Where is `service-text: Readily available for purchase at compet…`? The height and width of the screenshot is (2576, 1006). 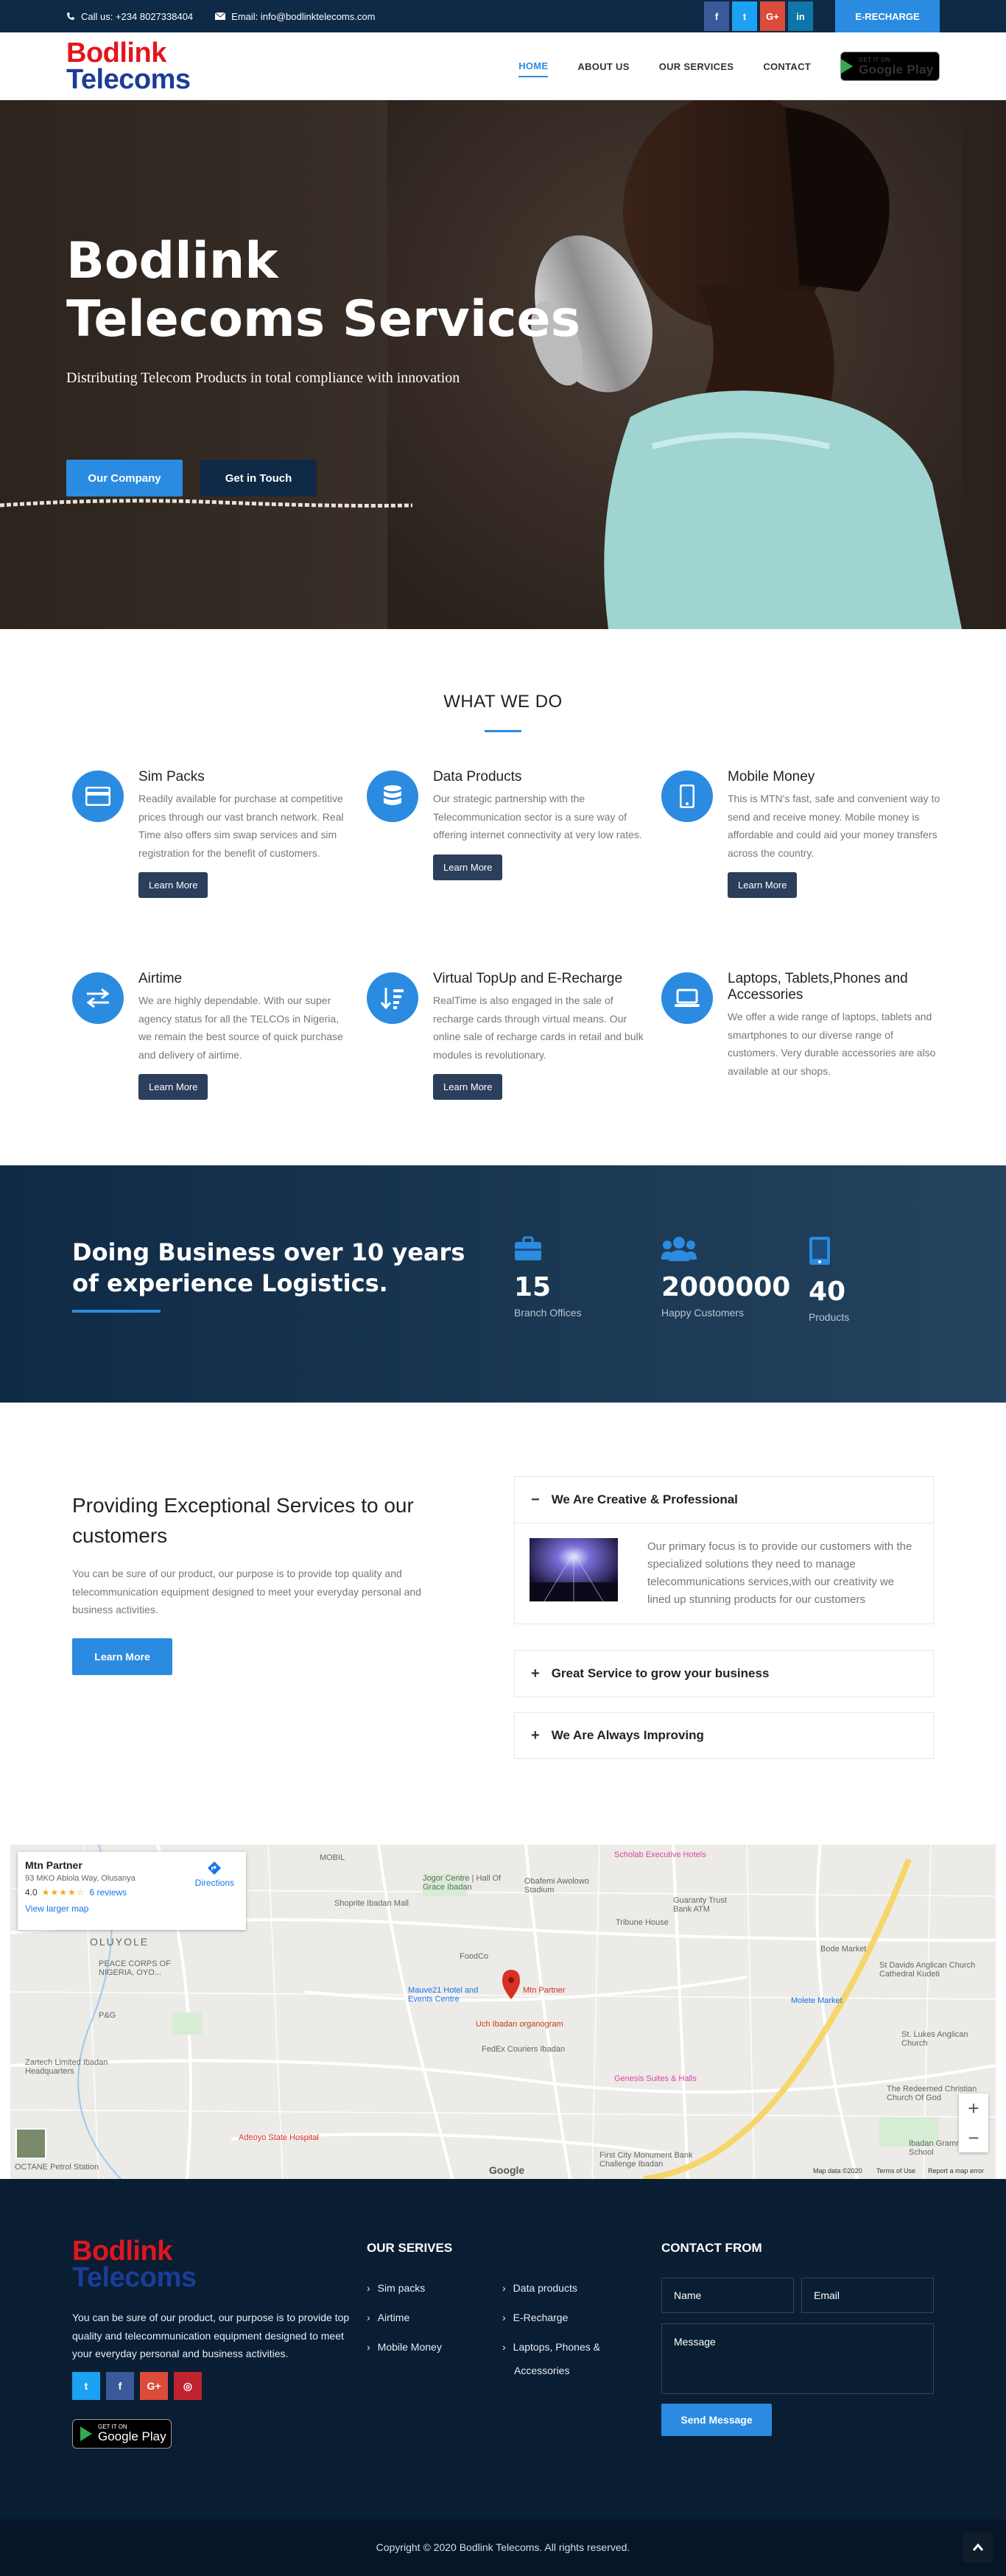 service-text: Readily available for purchase at compet… is located at coordinates (241, 826).